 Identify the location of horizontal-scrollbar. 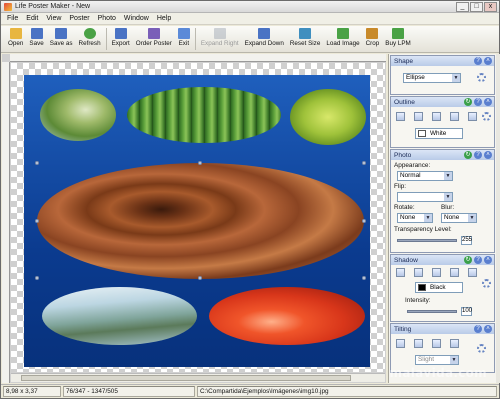
(198, 377).